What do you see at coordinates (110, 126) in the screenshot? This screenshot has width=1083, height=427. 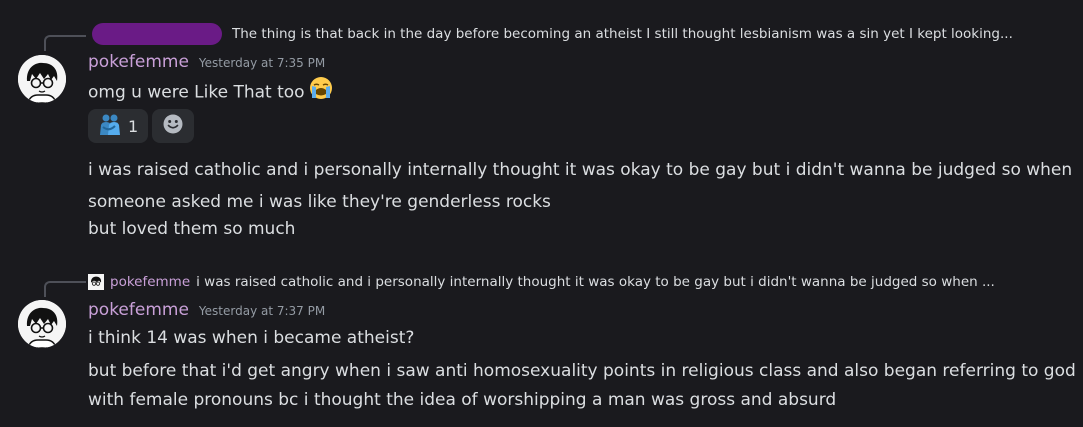 I see `people-hugging-icon` at bounding box center [110, 126].